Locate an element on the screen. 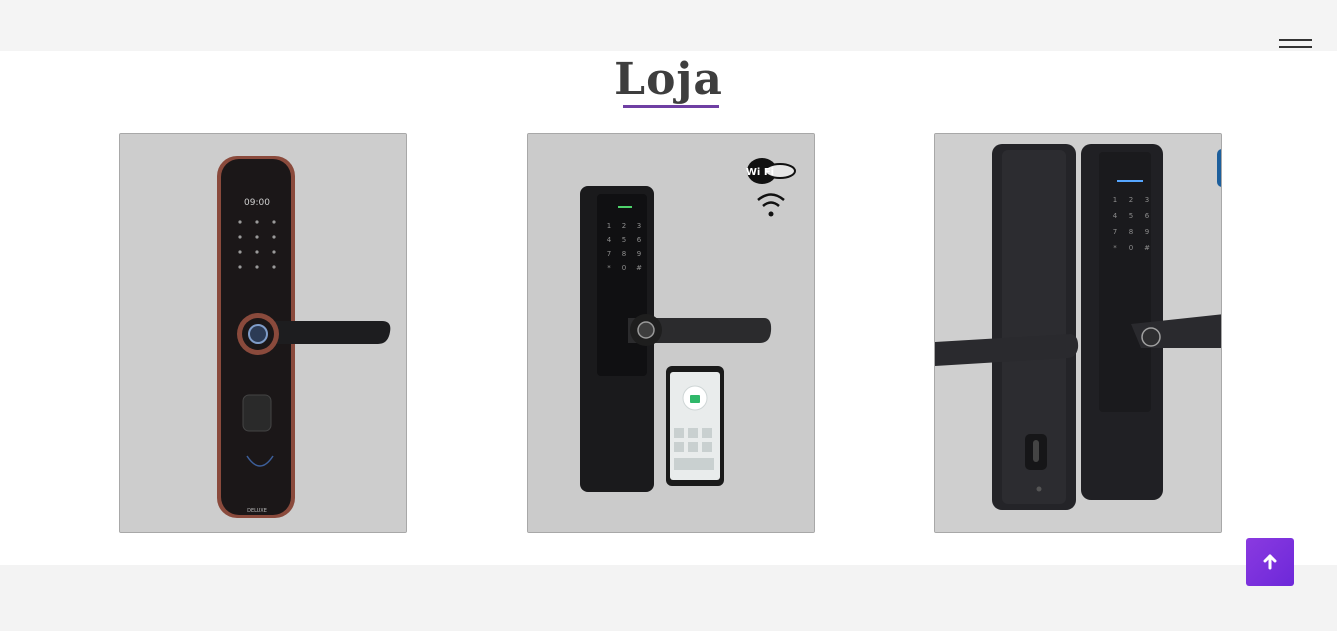 The height and width of the screenshot is (631, 1337). smart-lock-copper-image: 09:00 DELUXE is located at coordinates (263, 333).